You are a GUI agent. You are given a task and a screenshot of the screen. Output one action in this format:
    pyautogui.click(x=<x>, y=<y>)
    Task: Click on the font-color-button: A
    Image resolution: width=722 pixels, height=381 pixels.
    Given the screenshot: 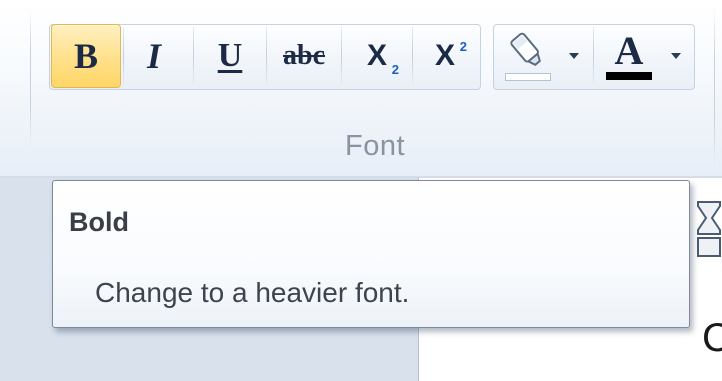 What is the action you would take?
    pyautogui.click(x=629, y=56)
    